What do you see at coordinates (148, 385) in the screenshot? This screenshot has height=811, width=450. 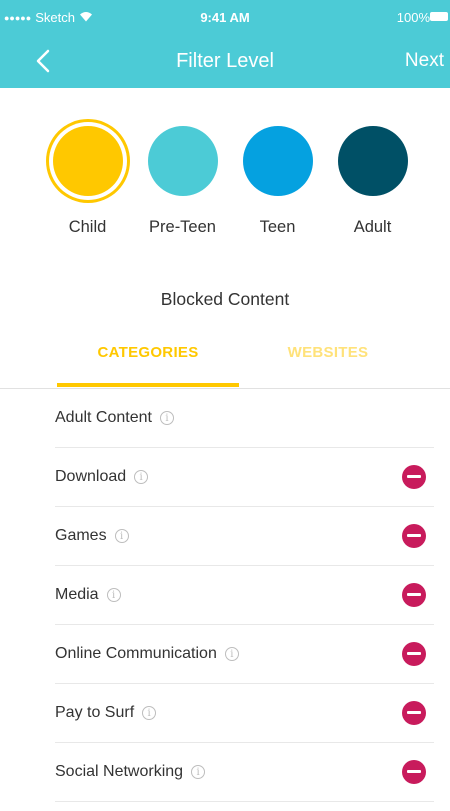 I see `active-tab-indicator` at bounding box center [148, 385].